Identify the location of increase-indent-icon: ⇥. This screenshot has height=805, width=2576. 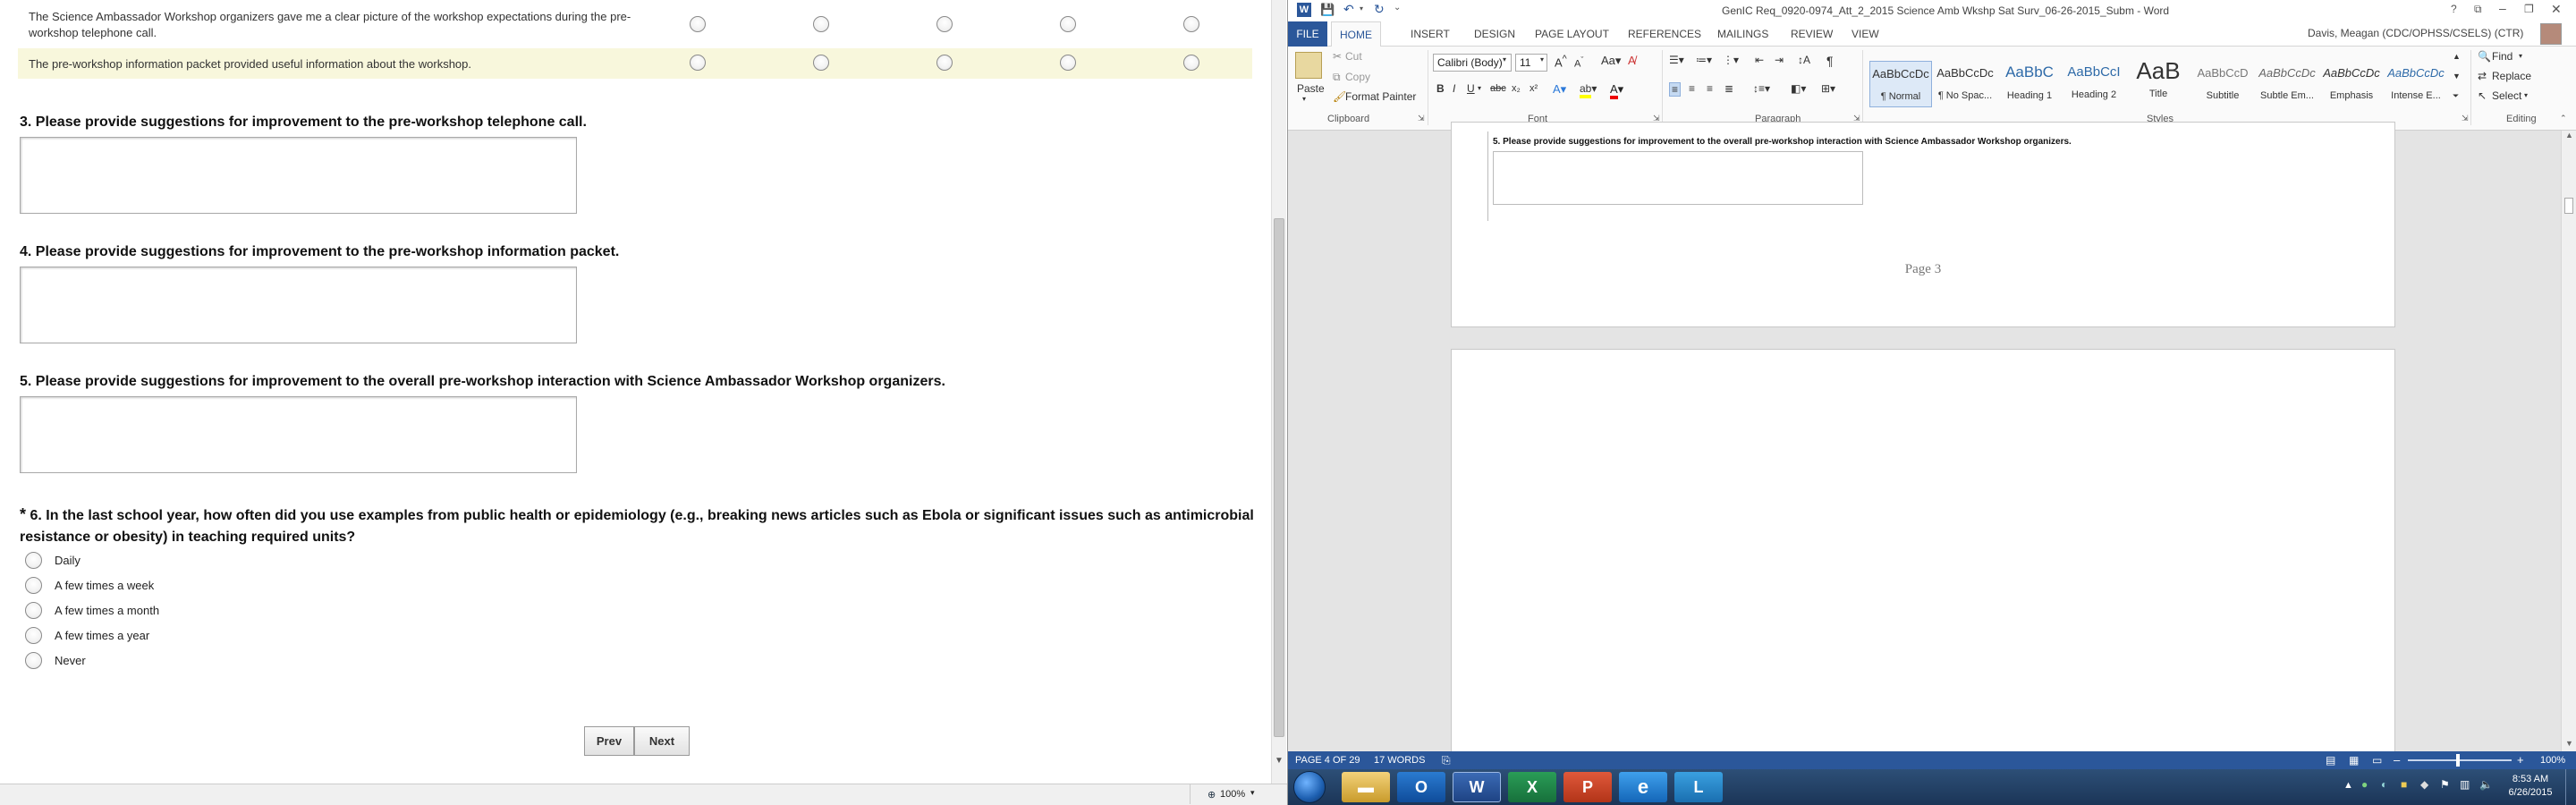
(1779, 60).